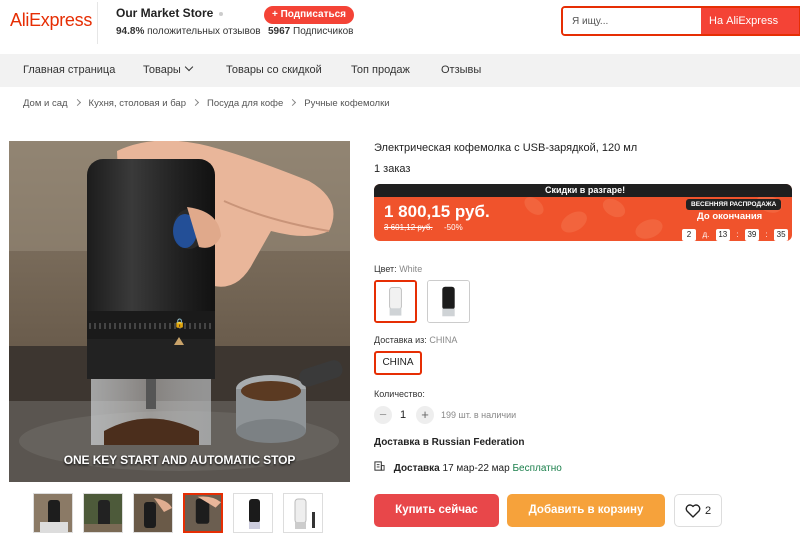 This screenshot has width=800, height=543. What do you see at coordinates (461, 70) in the screenshot?
I see `nav-item-reviews: Отзывы` at bounding box center [461, 70].